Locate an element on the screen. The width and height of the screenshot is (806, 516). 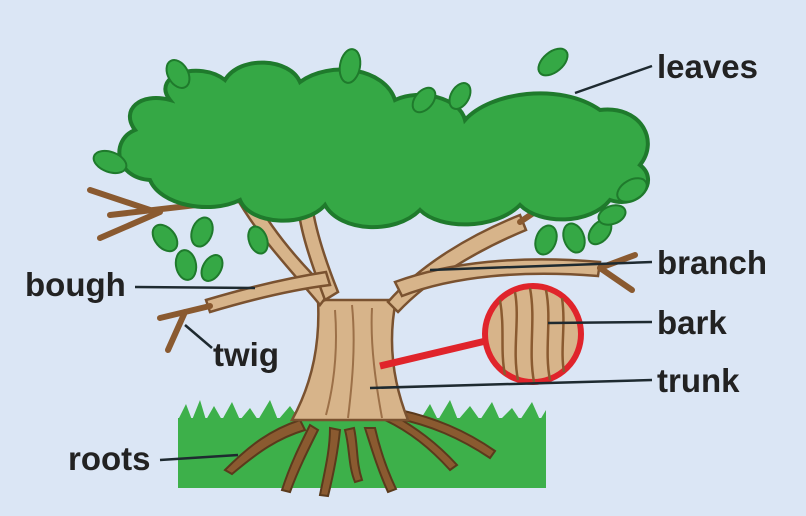
label-leaves: leaves is located at coordinates (707, 66).